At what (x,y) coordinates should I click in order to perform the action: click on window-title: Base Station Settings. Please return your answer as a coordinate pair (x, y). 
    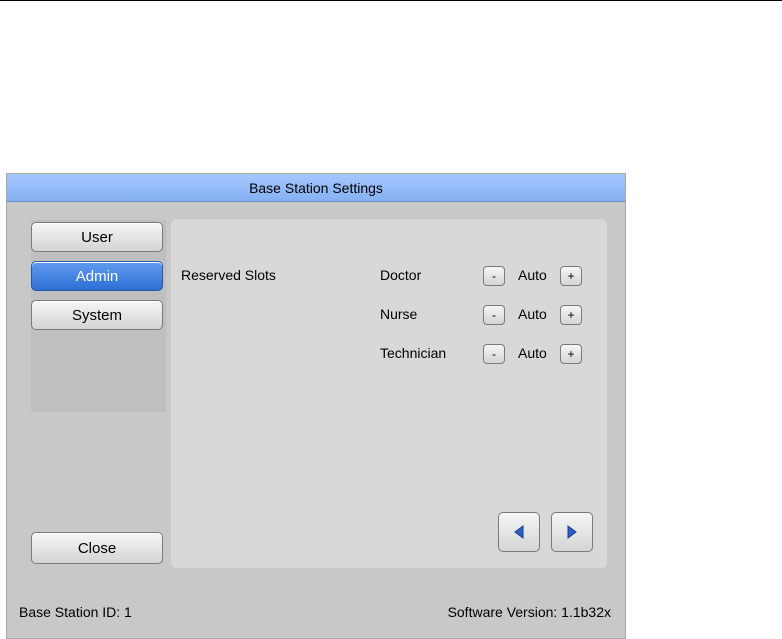
    Looking at the image, I should click on (316, 187).